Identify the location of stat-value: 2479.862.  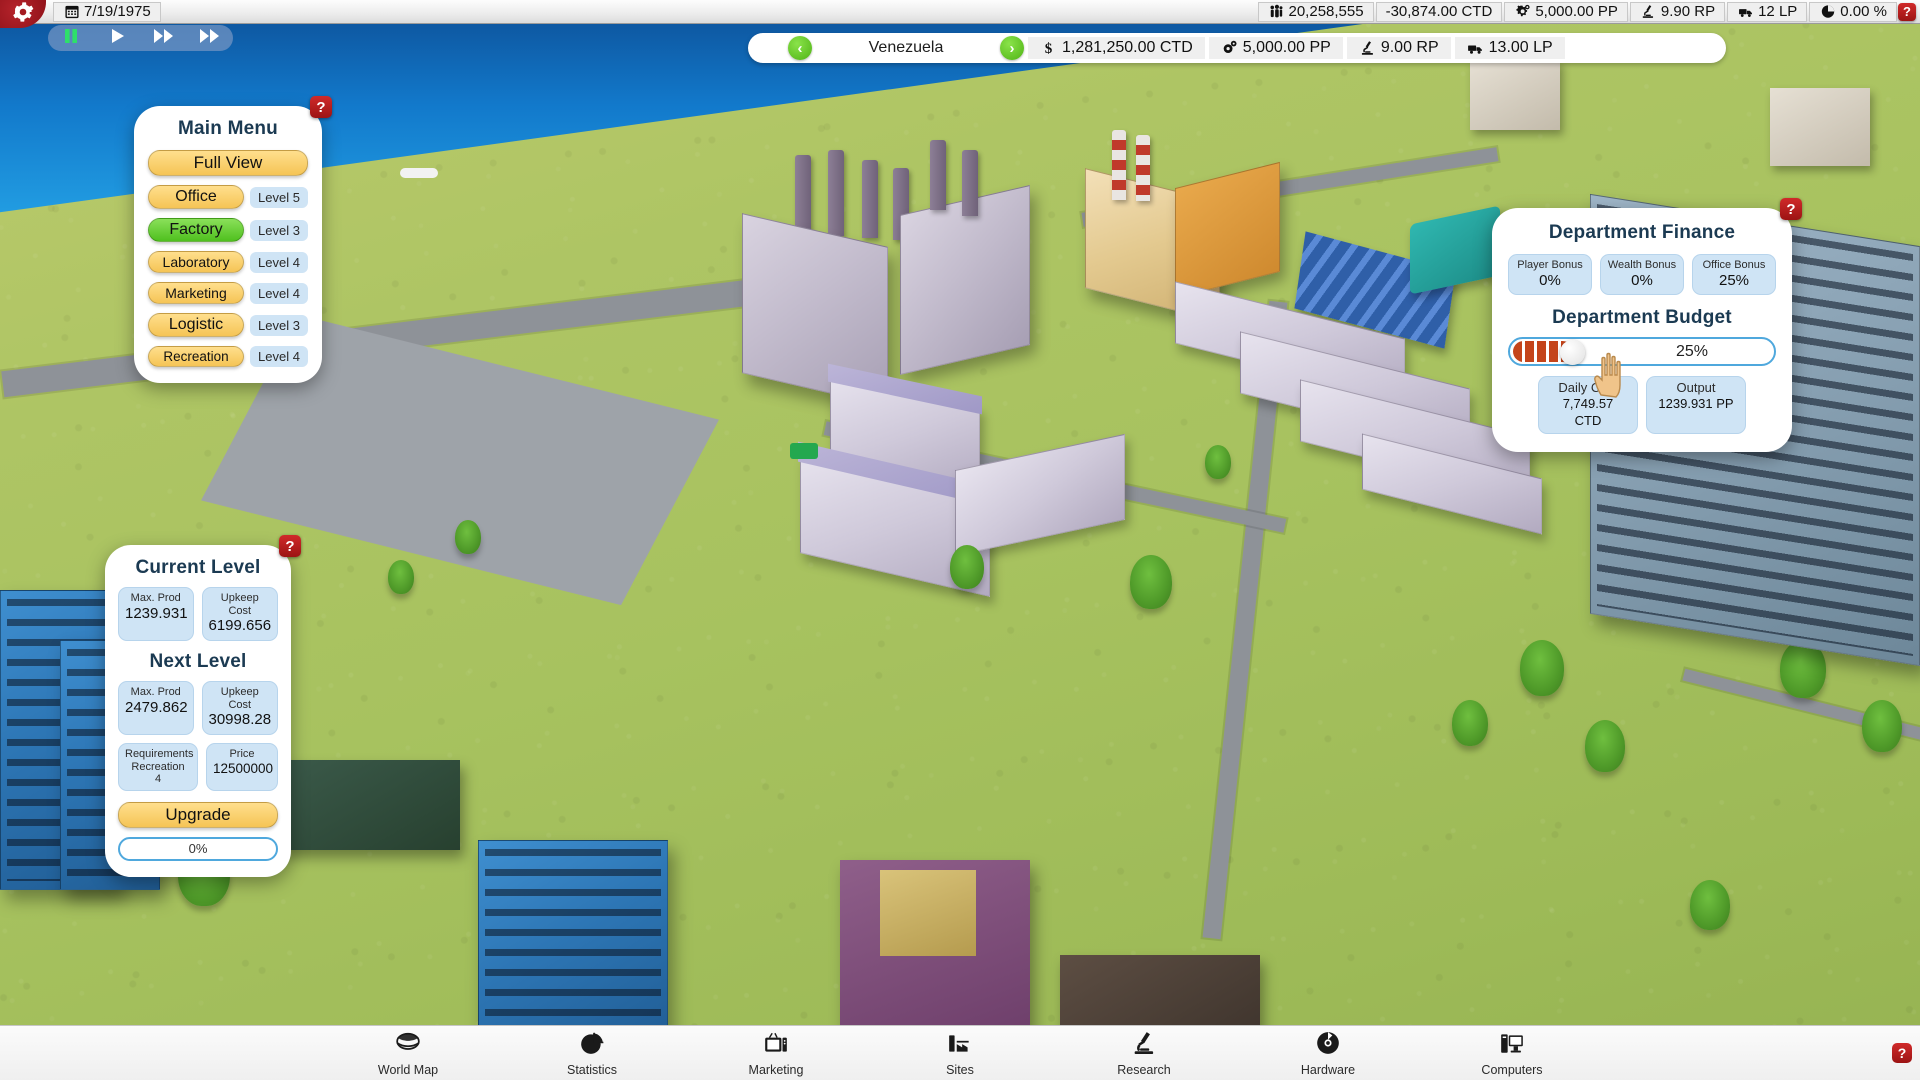
(156, 707).